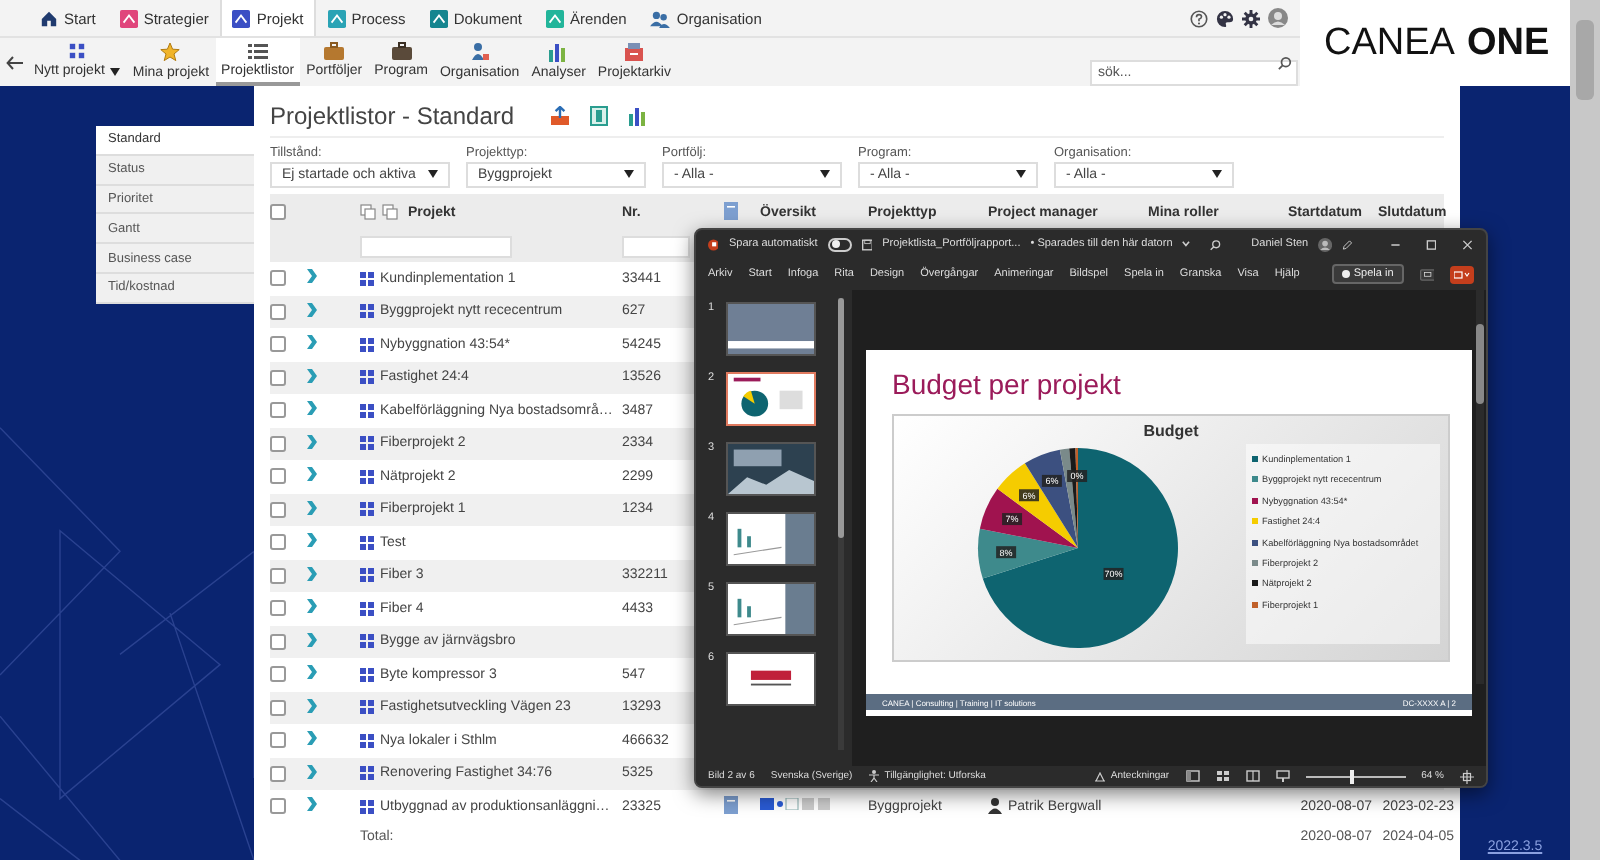  What do you see at coordinates (1282, 776) in the screenshot?
I see `presenter-icon` at bounding box center [1282, 776].